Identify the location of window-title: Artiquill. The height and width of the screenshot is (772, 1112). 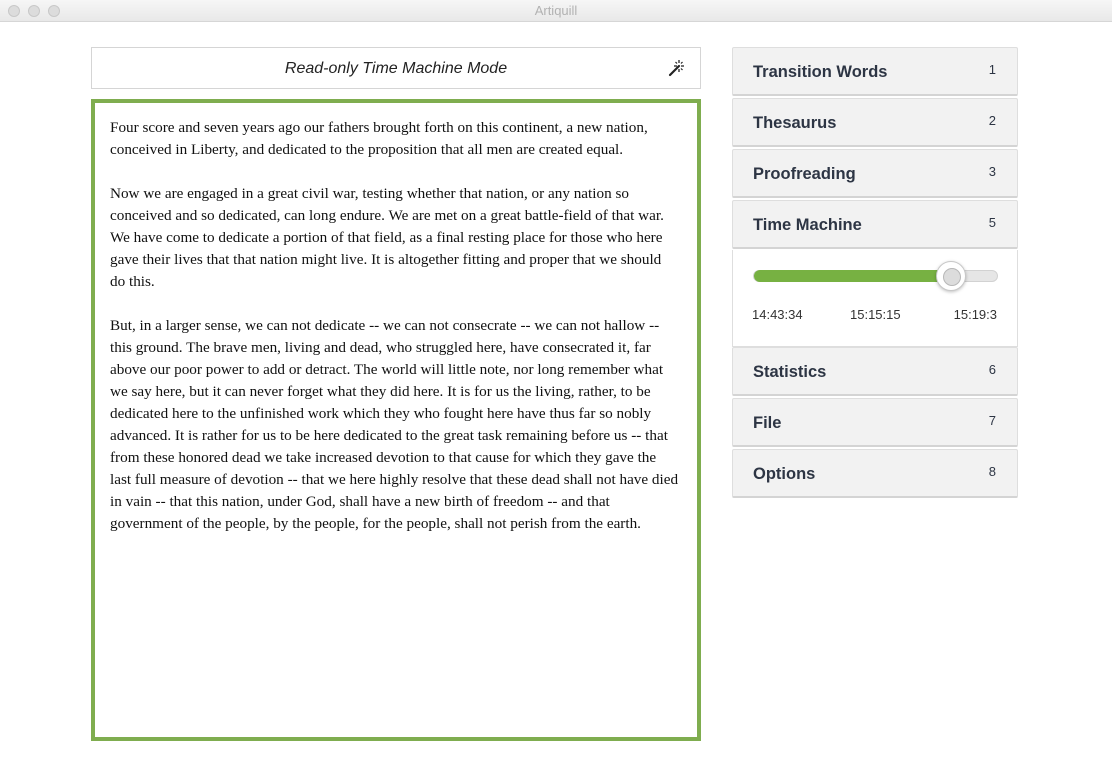
(556, 10).